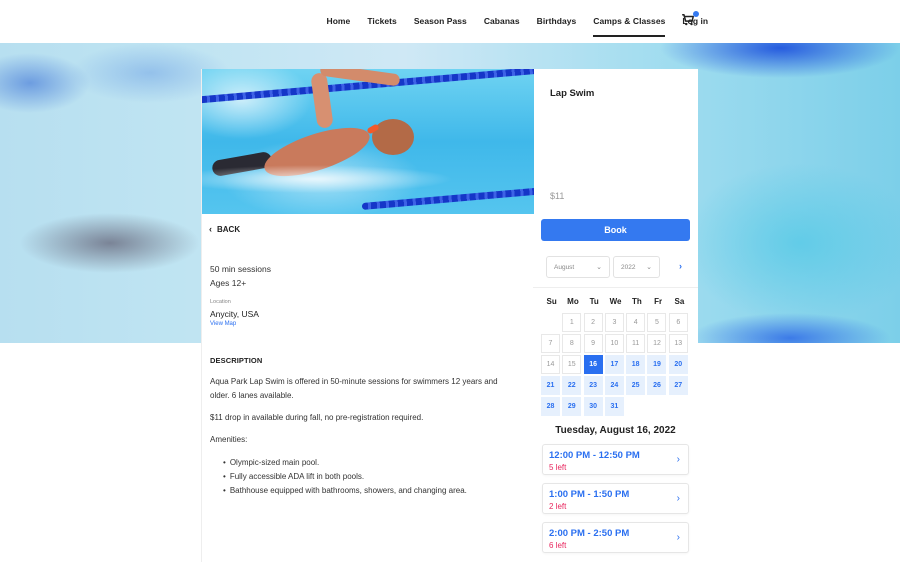 The width and height of the screenshot is (900, 562). I want to click on calendar-day-available: 23, so click(593, 385).